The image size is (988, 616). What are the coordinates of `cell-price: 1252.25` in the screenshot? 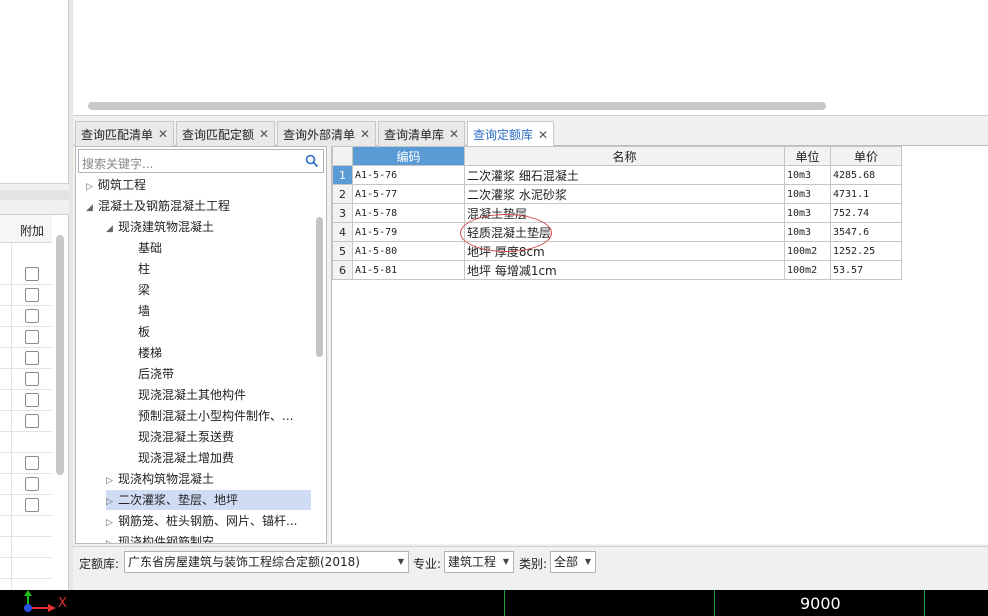 It's located at (866, 251).